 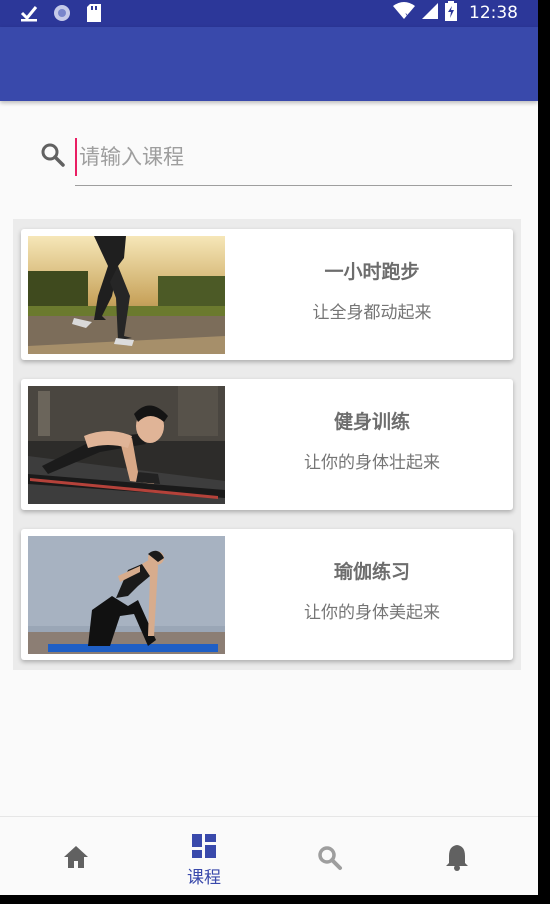 I want to click on course-title: 健身训练, so click(x=371, y=422).